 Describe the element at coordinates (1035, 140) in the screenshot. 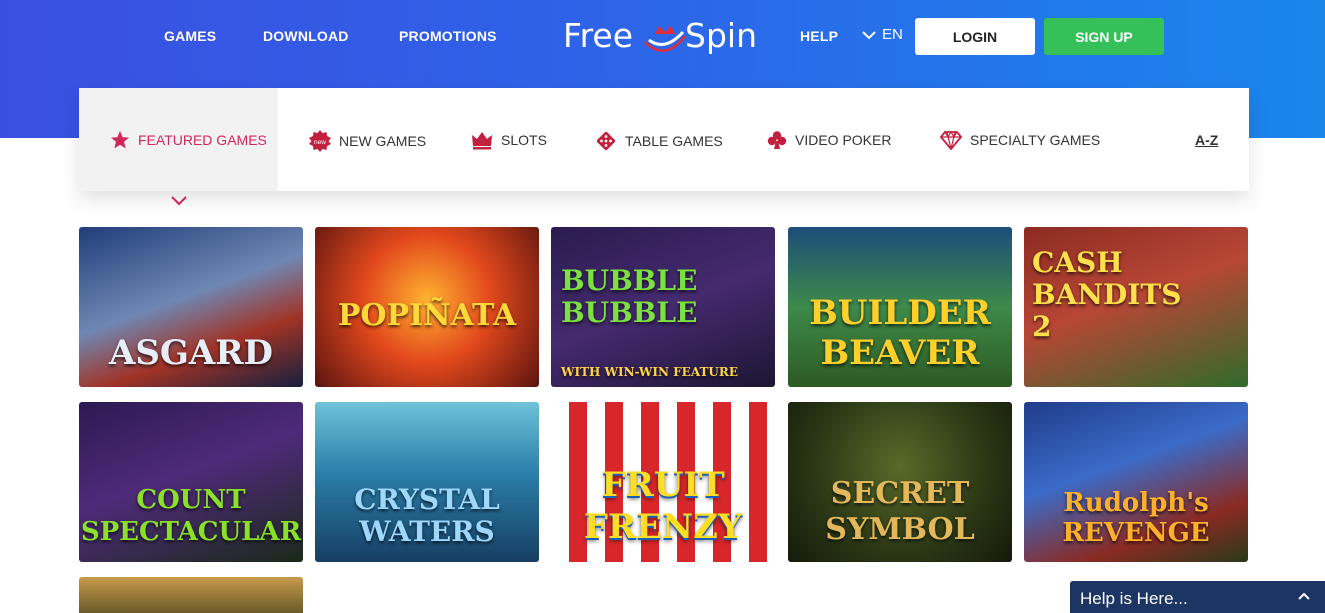

I see `tab-specialty-label: SPECIALTY GAMES` at that location.